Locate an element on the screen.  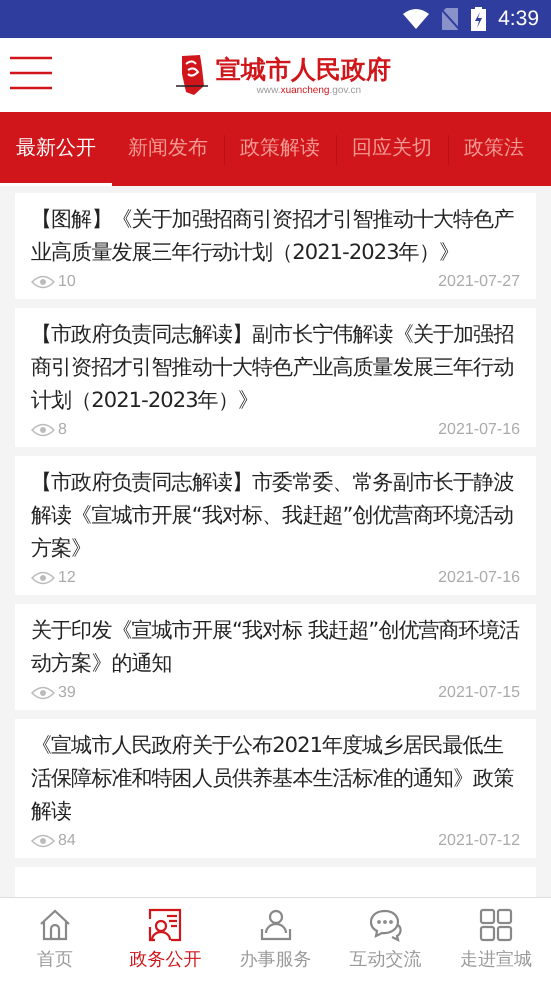
article-card: 【图解】《关于加强招商引资招才引智推动十大特色产业高质量发展三年行动计划（2021-2023年）》 10 2021-07-27 is located at coordinates (275, 246).